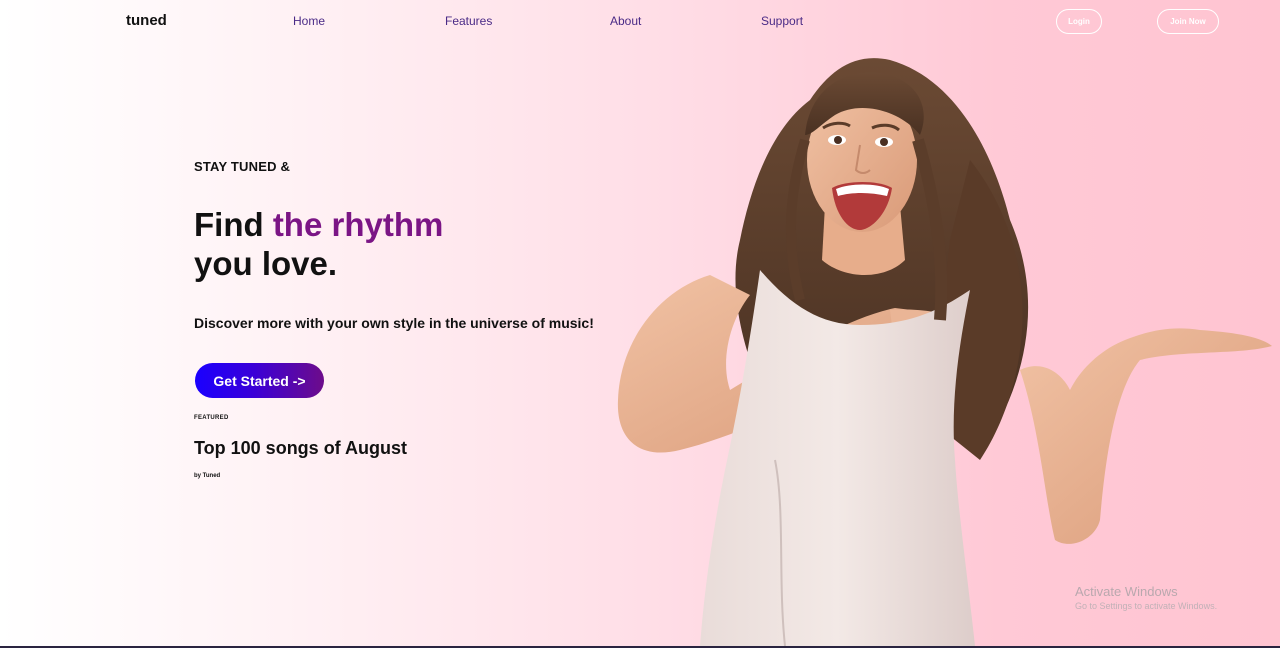 The height and width of the screenshot is (648, 1280). I want to click on activate-windows-subtitle: Go to Settings to activate Windows., so click(1146, 606).